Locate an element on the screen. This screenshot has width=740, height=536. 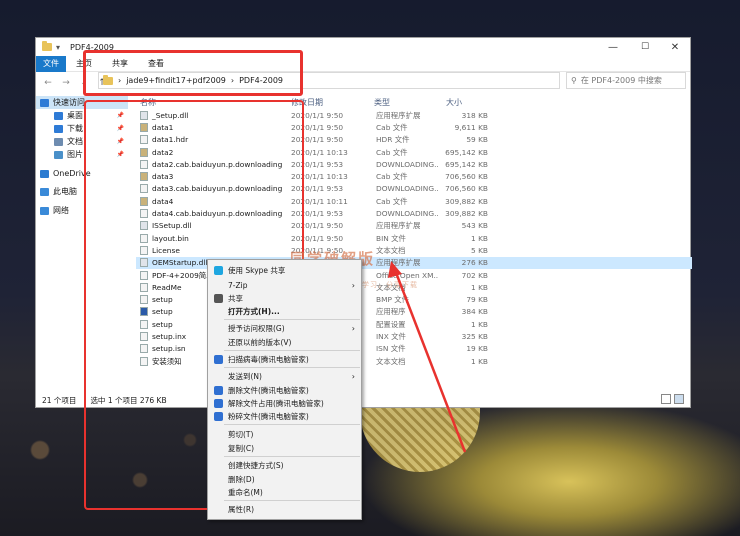
context-menu-item: 重命名(M) is located at coordinates (284, 492).